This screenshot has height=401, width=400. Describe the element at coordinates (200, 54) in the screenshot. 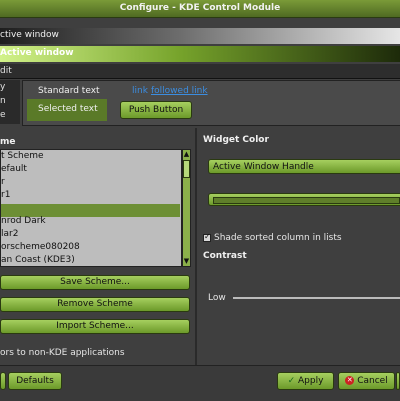

I see `active-window-preview: Active window` at that location.